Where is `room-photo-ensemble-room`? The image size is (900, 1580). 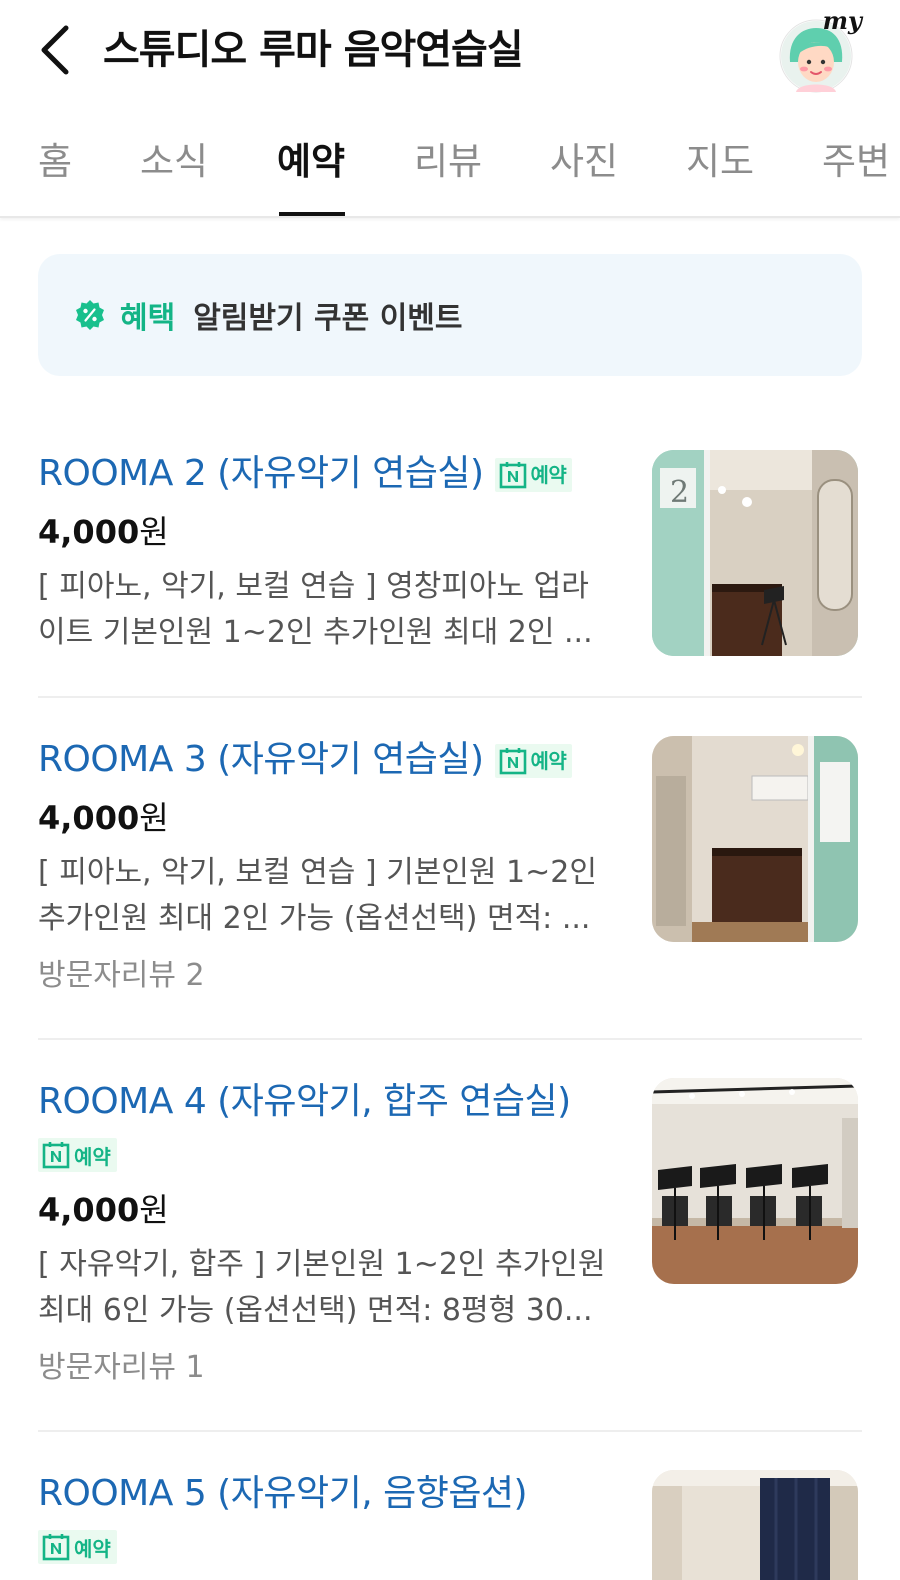 room-photo-ensemble-room is located at coordinates (755, 1181).